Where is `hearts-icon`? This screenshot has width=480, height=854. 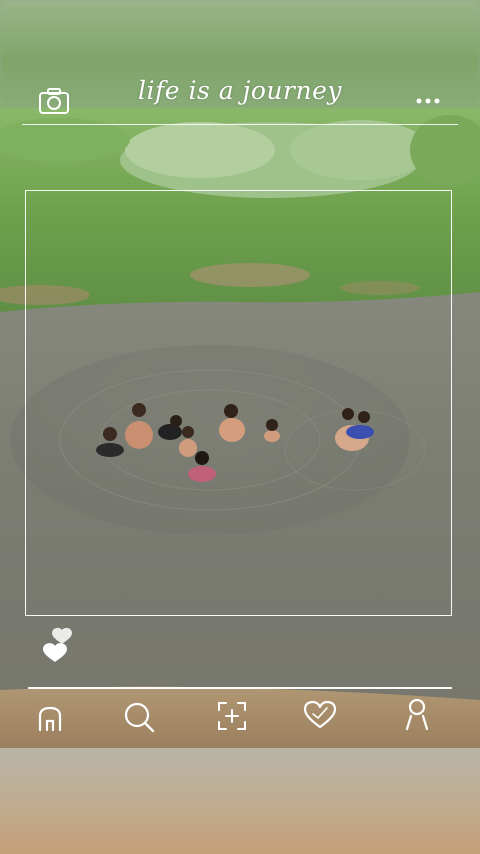
hearts-icon is located at coordinates (58, 646).